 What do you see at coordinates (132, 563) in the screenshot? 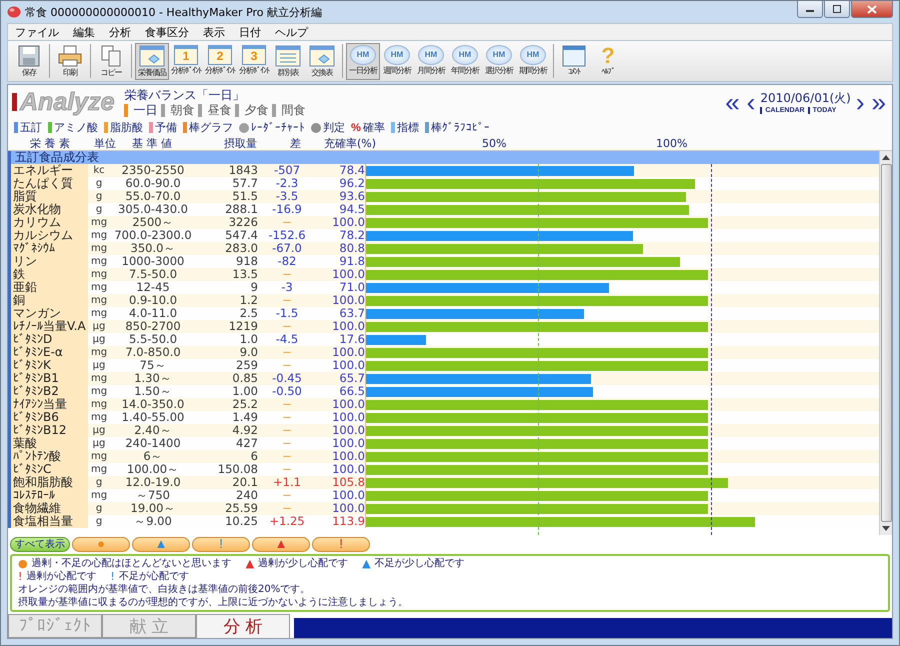
I see `legend-text: 過剰・不足の心配はほとんどないと思います` at bounding box center [132, 563].